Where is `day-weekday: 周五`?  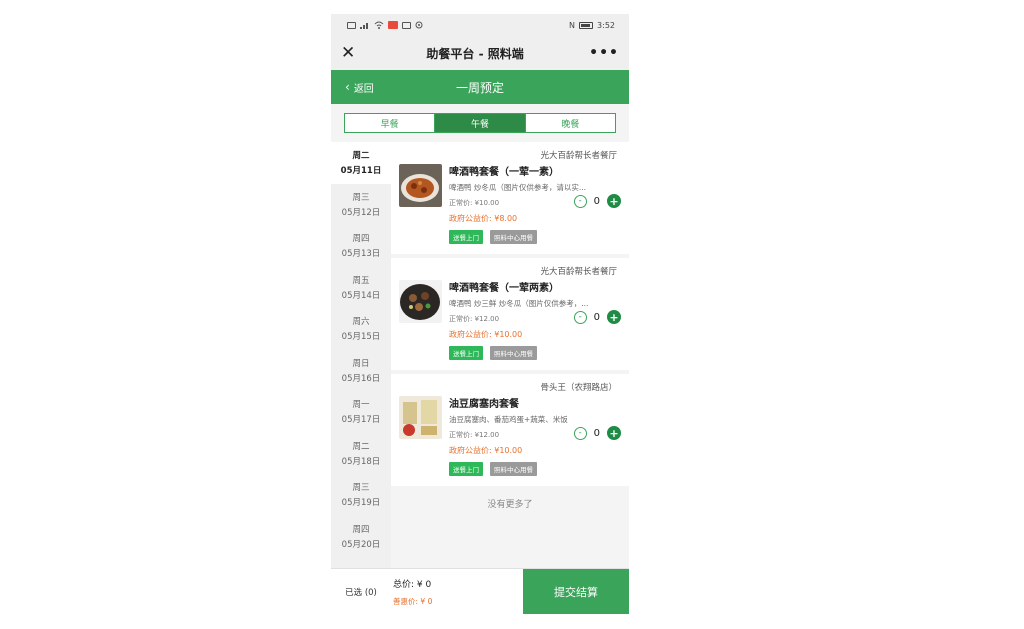 day-weekday: 周五 is located at coordinates (361, 280).